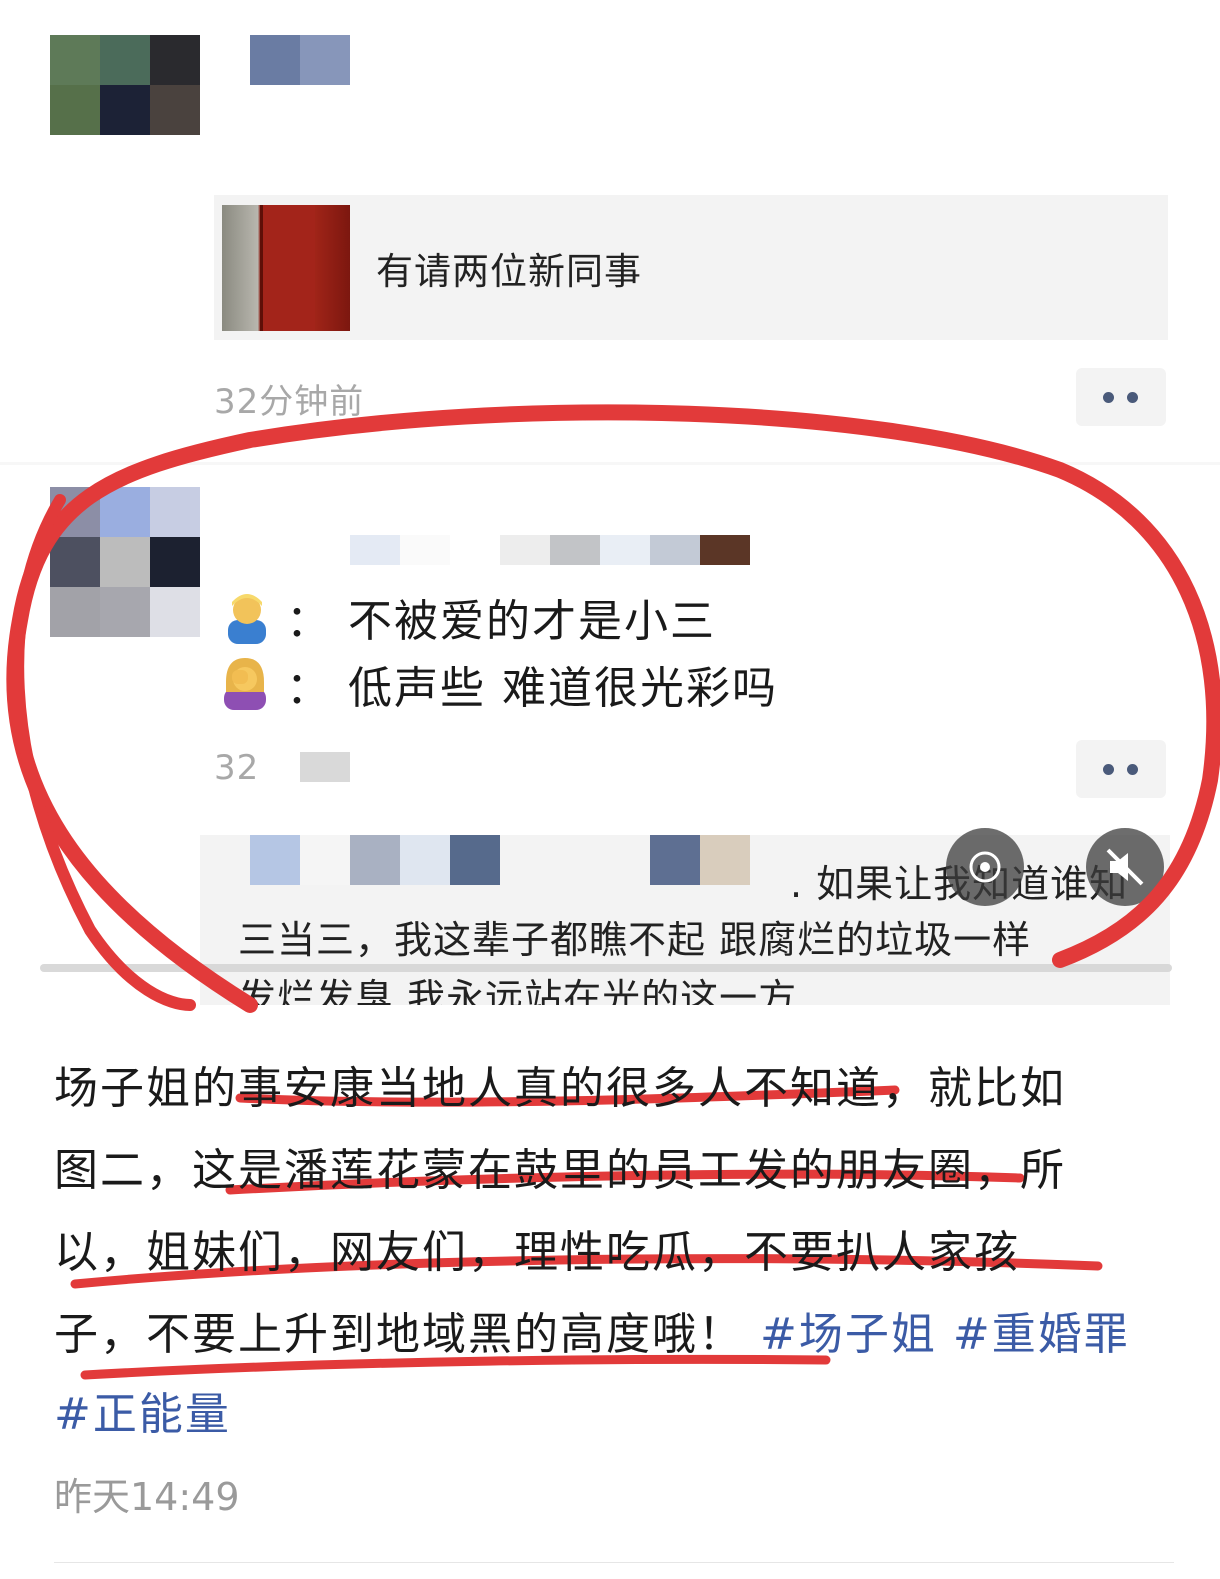  I want to click on caption-line-1: 场子姐的事安康当地人真的很多人不知道，就比如, so click(560, 1088).